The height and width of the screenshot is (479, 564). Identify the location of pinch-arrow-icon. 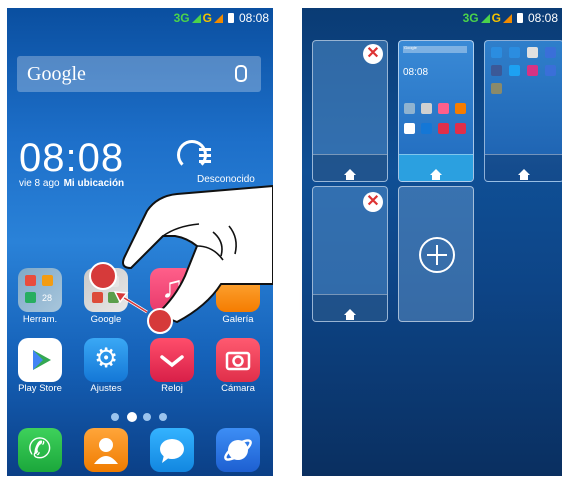
(130, 302).